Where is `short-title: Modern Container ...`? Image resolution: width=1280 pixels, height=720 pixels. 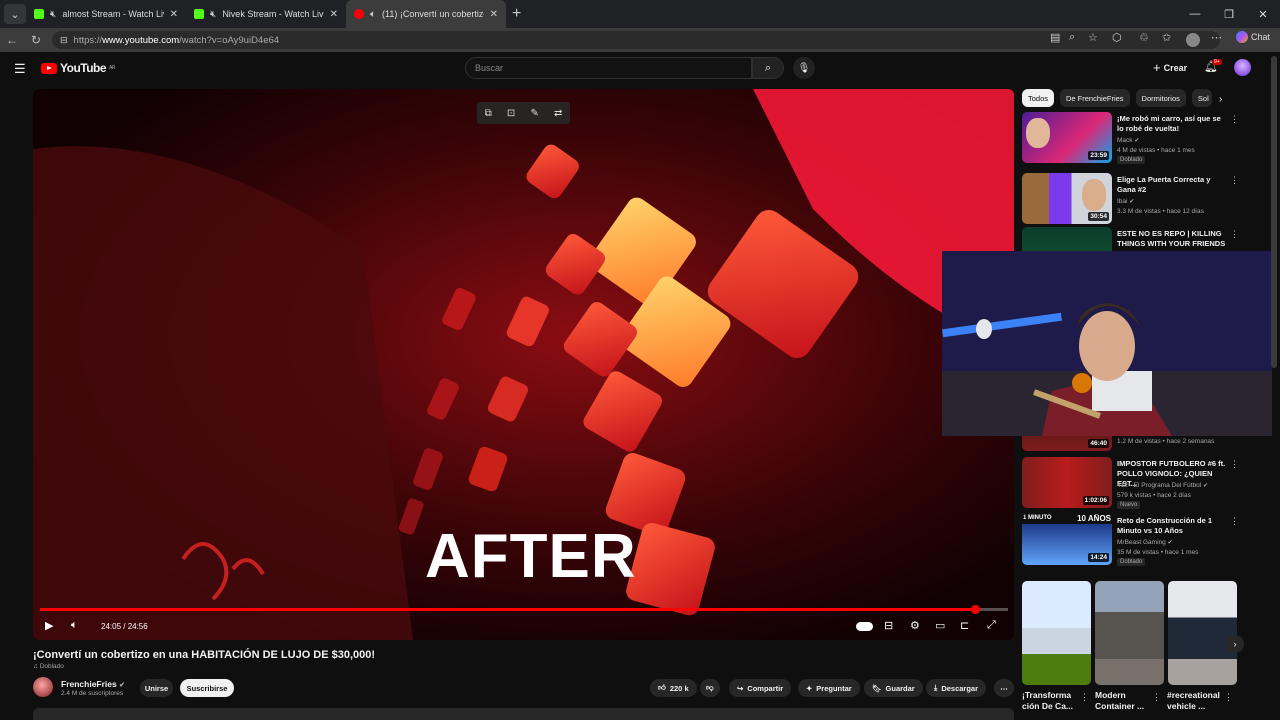 short-title: Modern Container ... is located at coordinates (1120, 700).